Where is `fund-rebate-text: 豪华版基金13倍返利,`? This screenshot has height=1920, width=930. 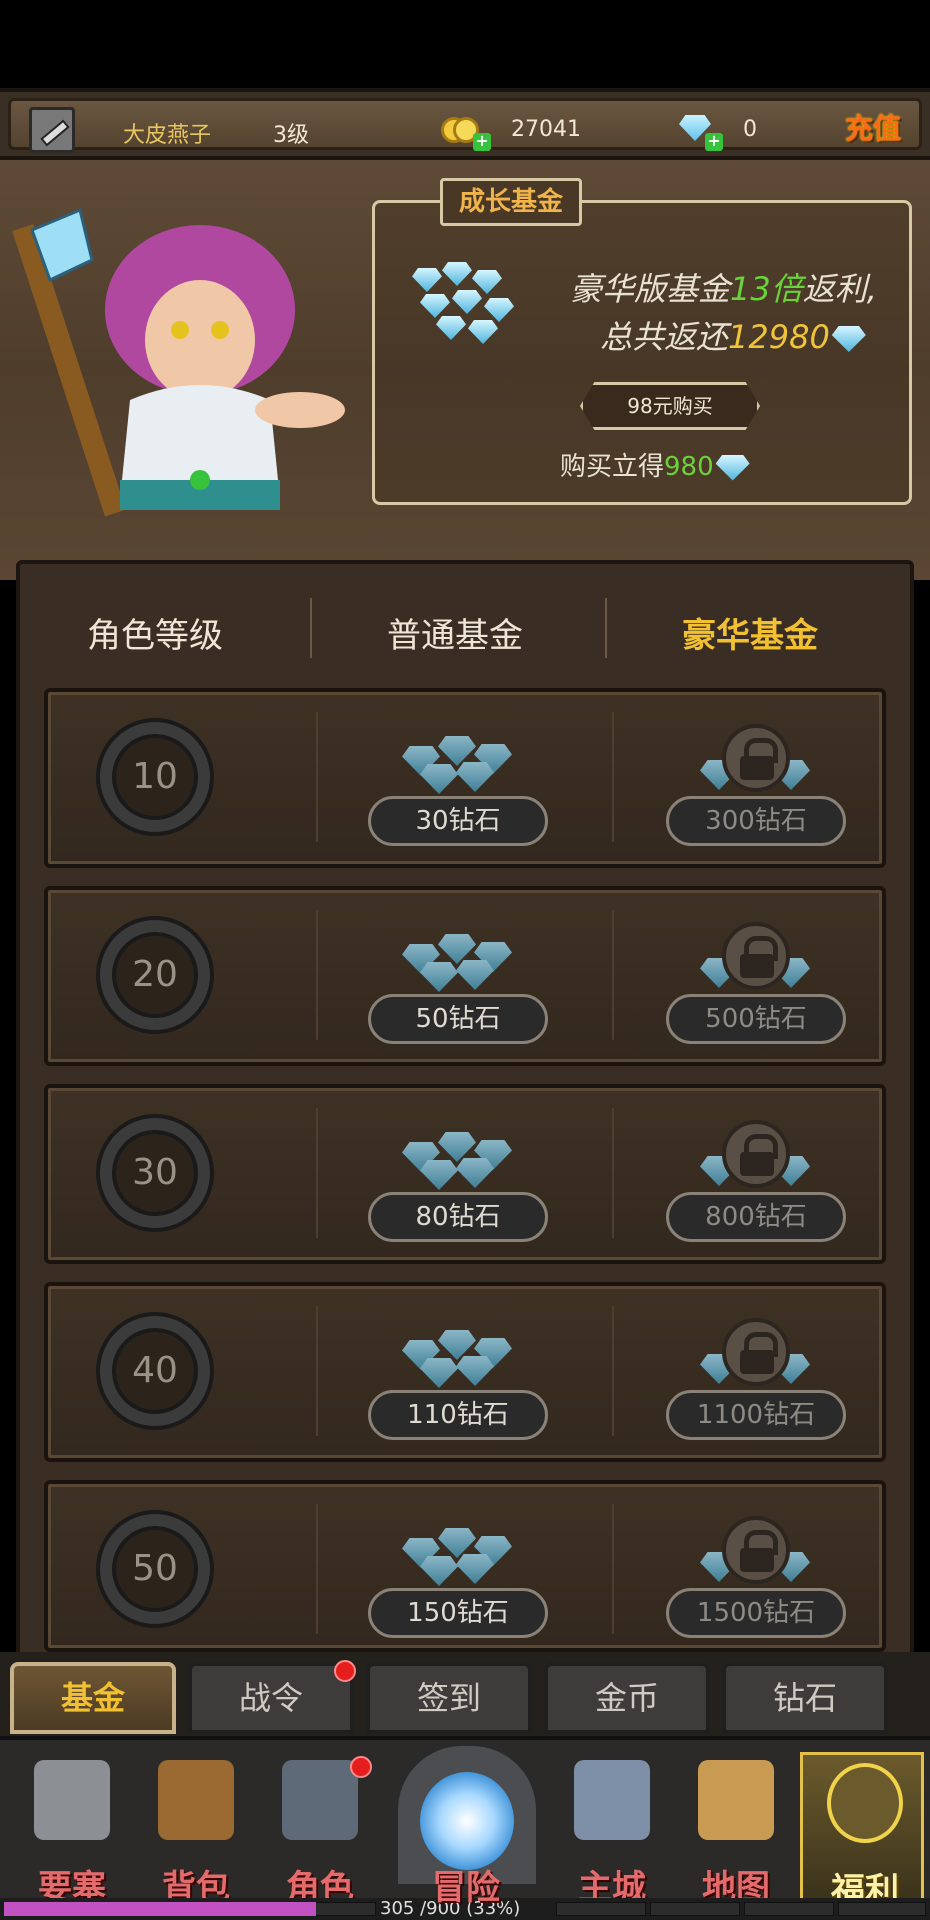 fund-rebate-text: 豪华版基金13倍返利, is located at coordinates (723, 289).